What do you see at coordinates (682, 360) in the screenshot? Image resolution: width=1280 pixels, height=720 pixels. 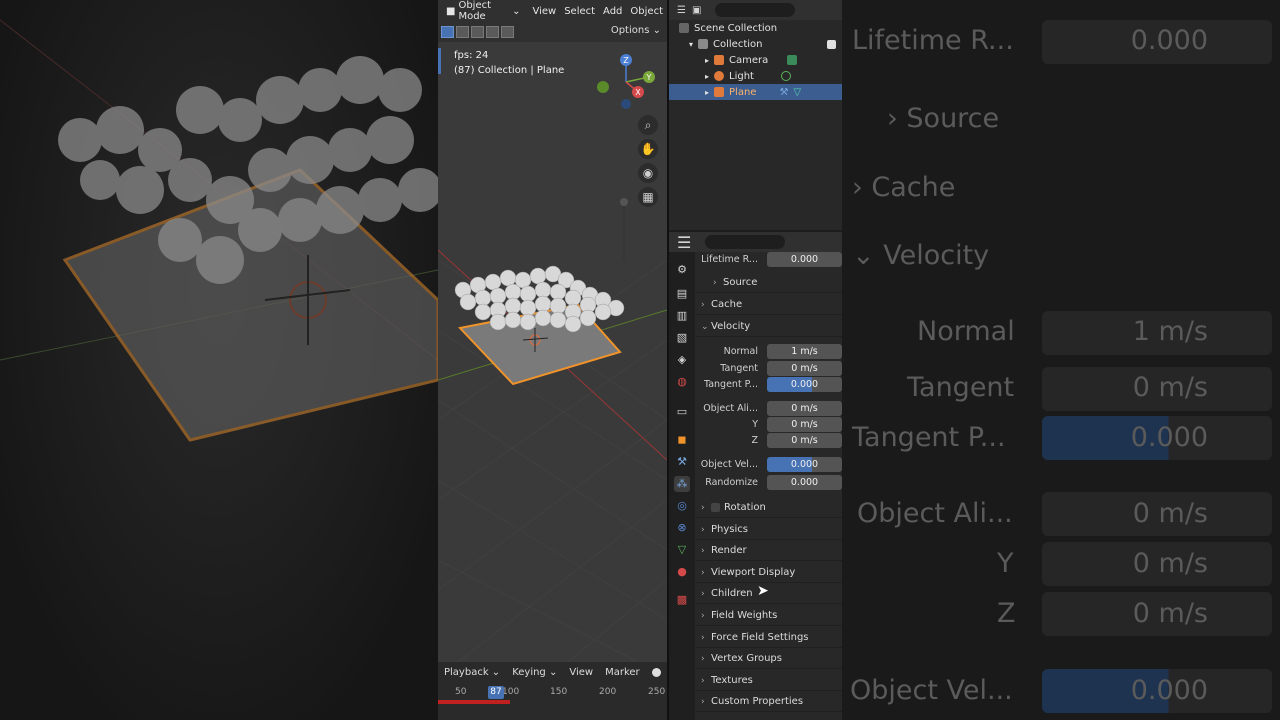 I see `scene-tab-icon: ◈` at bounding box center [682, 360].